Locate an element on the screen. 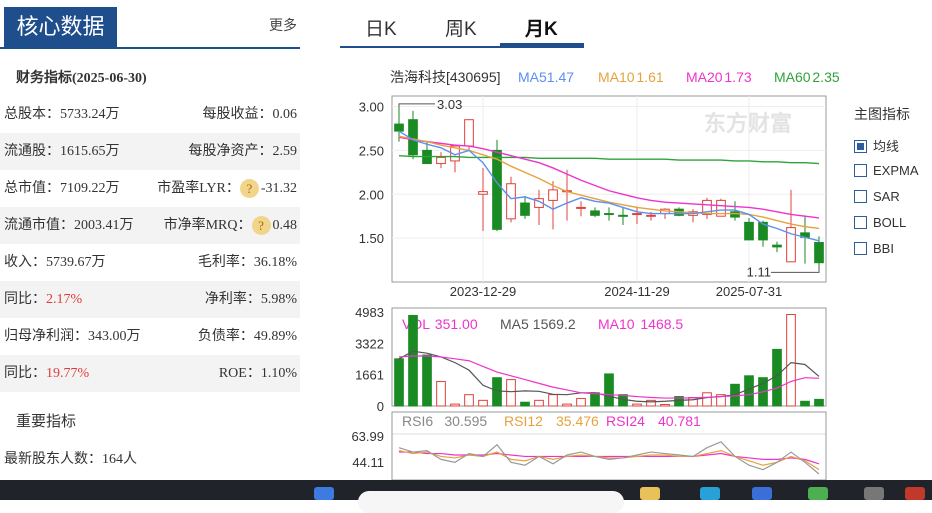 The image size is (932, 513). financial-row-left: 总市值：7109.22万 is located at coordinates (62, 188).